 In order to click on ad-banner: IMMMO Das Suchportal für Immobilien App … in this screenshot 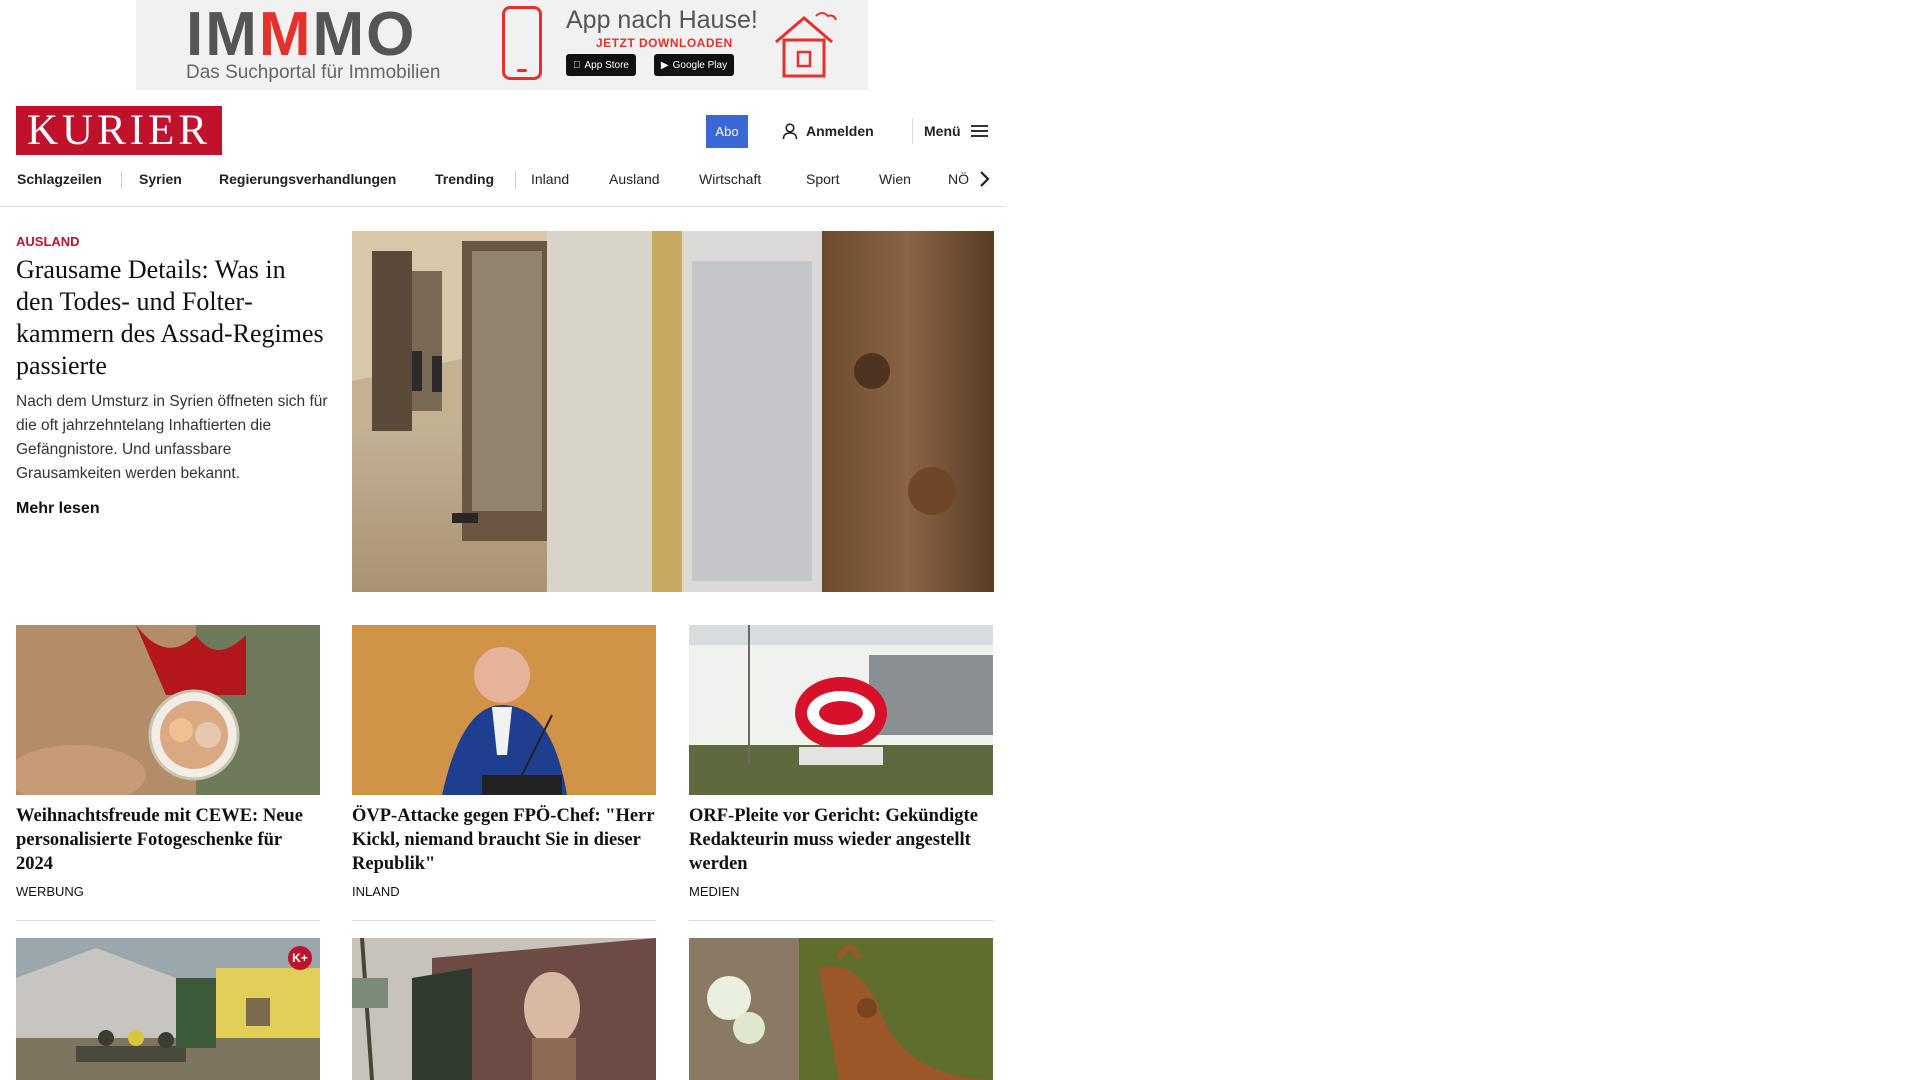, I will do `click(502, 45)`.